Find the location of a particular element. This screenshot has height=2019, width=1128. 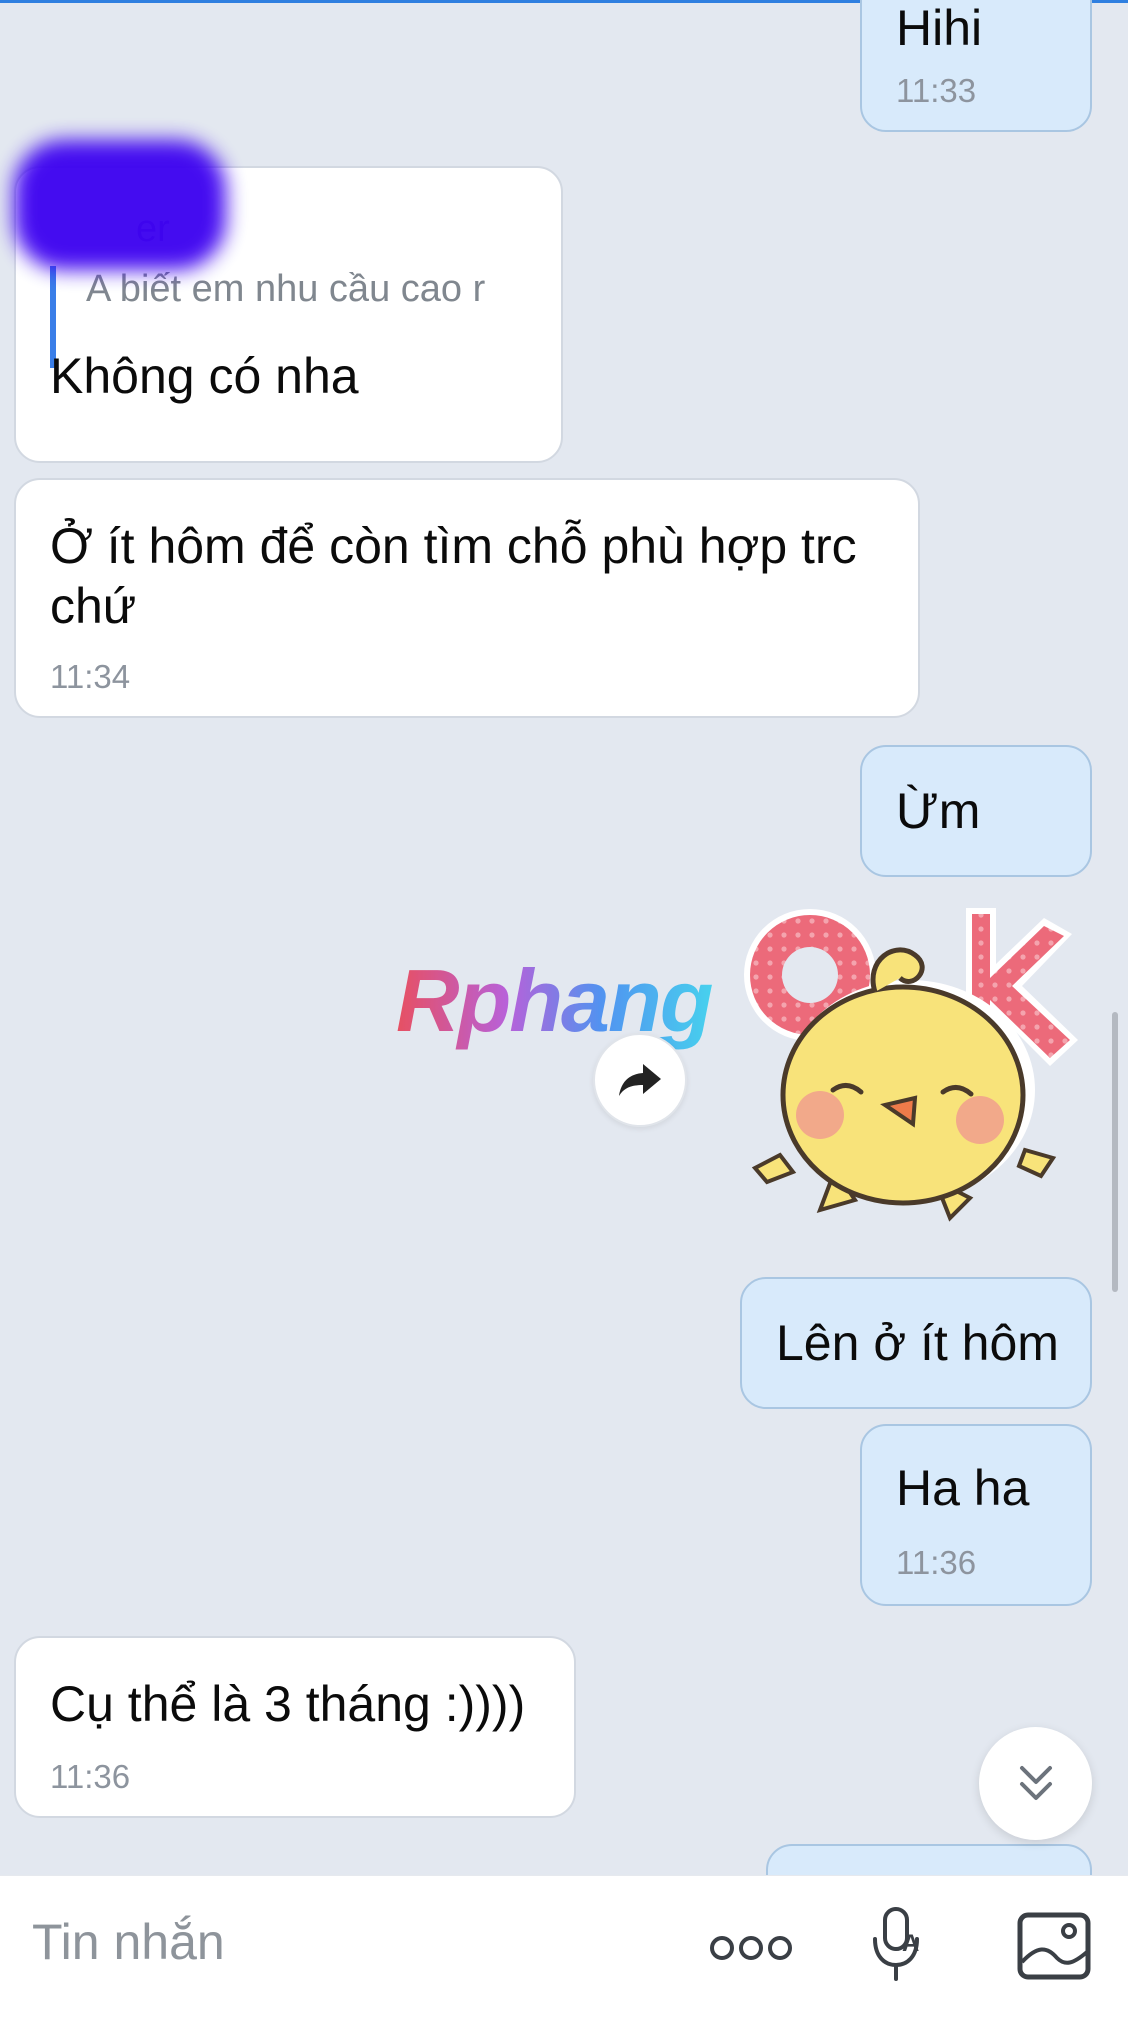

message-outgoing: Lên ở ít hôm is located at coordinates (916, 1343).